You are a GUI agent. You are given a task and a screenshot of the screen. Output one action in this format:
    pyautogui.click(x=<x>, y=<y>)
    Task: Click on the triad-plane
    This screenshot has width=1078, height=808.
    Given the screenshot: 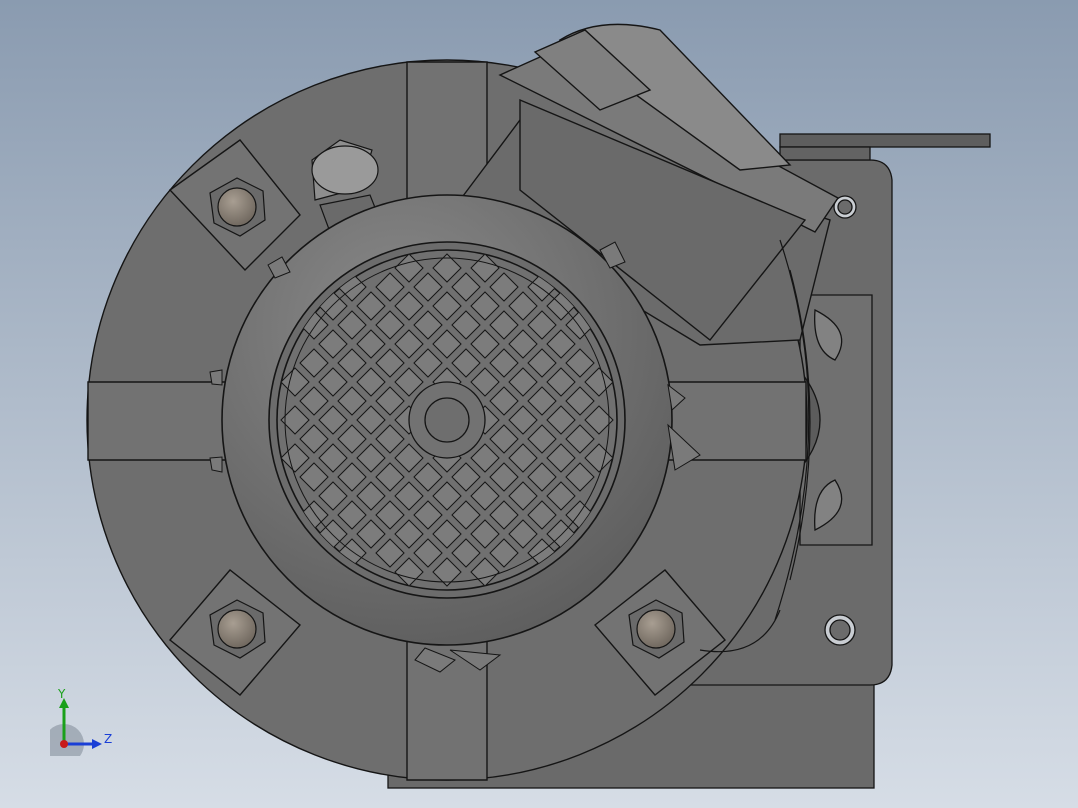 What is the action you would take?
    pyautogui.click(x=67, y=740)
    